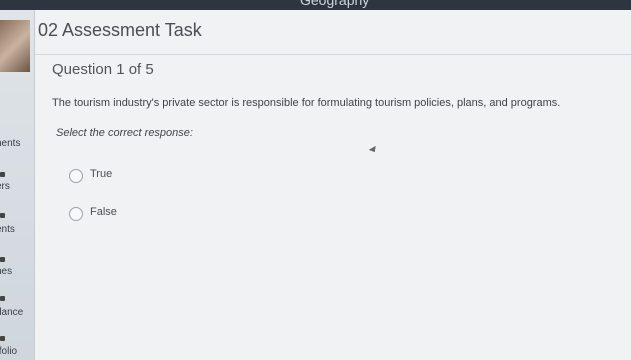 Image resolution: width=631 pixels, height=360 pixels. Describe the element at coordinates (124, 133) in the screenshot. I see `response-prompt: Select the correct response:` at that location.